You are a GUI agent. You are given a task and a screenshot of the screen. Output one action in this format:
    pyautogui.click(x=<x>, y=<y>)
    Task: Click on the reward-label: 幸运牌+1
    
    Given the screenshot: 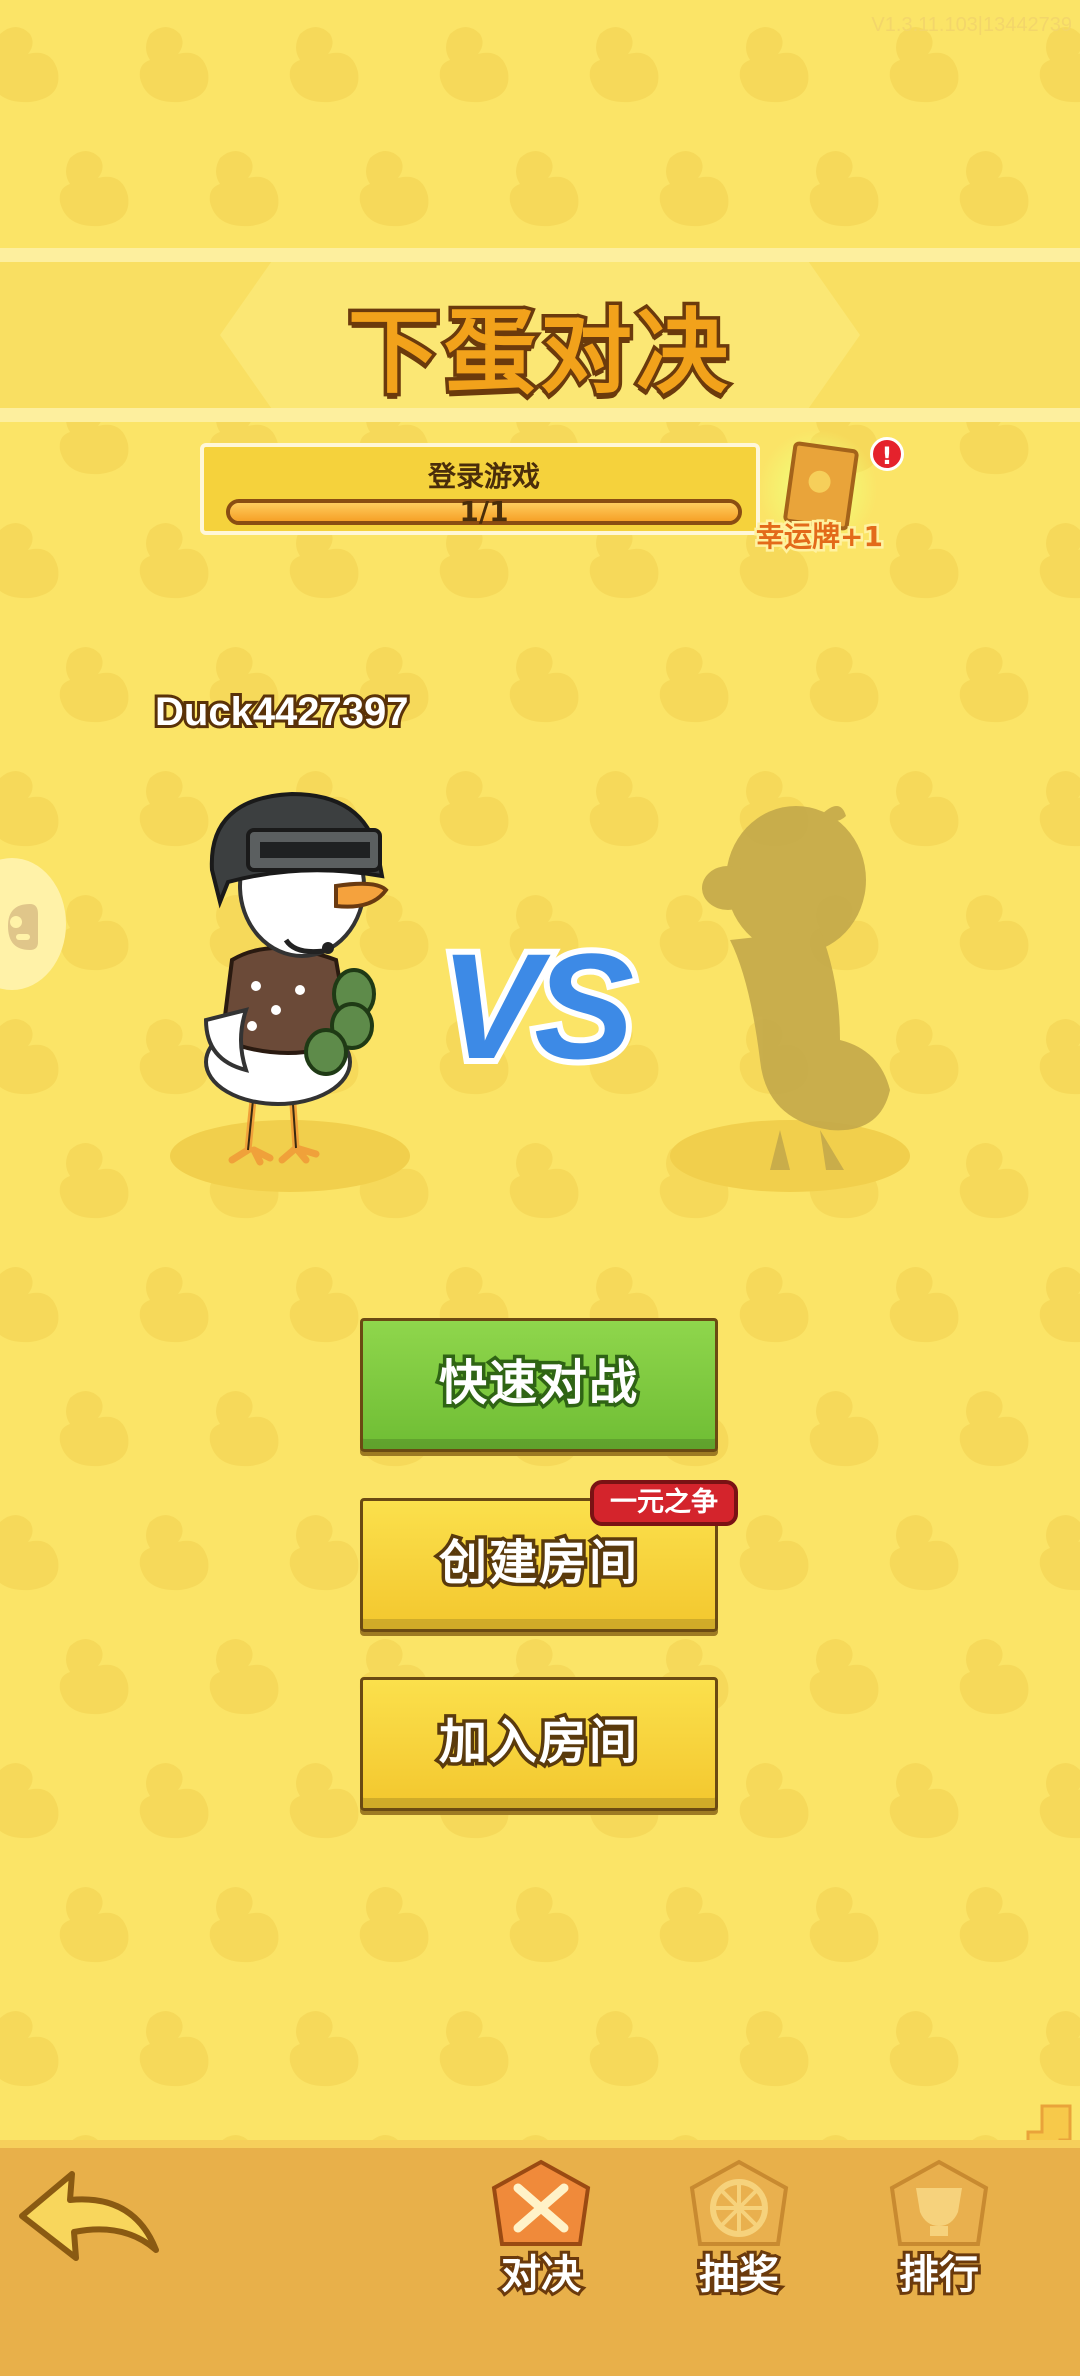 What is the action you would take?
    pyautogui.click(x=820, y=537)
    